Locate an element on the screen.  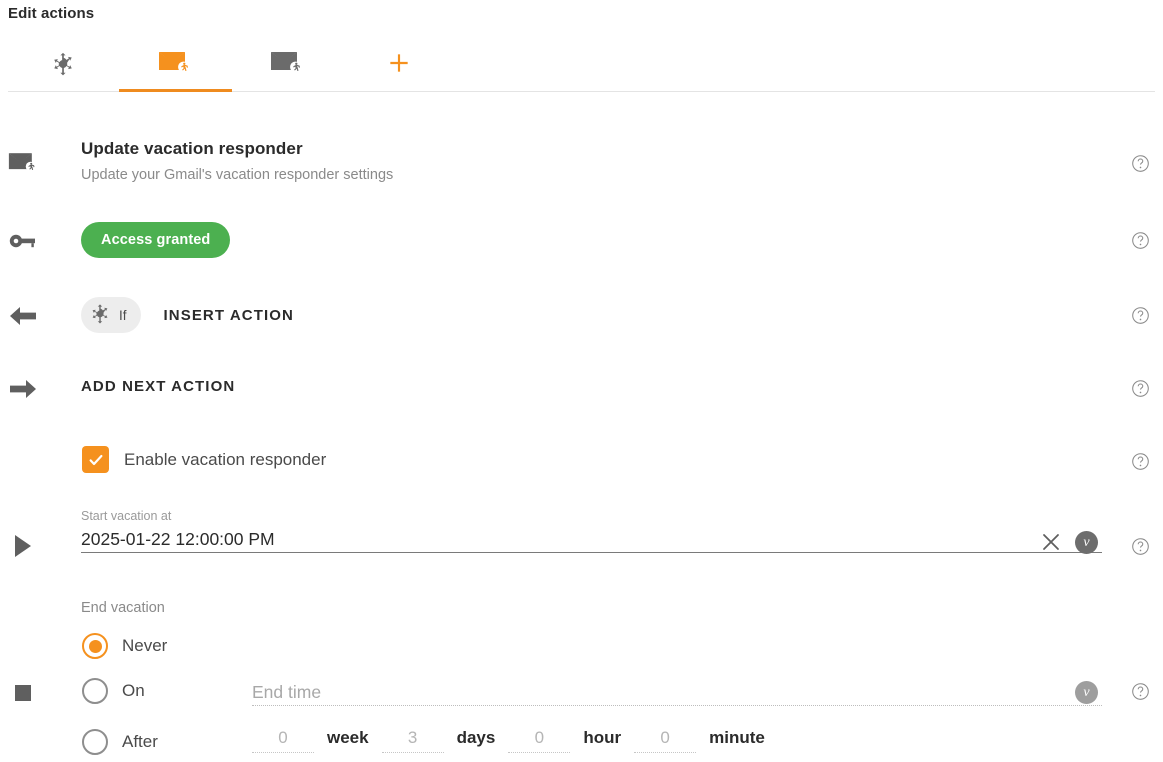
duration-minute: 0 minute is located at coordinates (706, 740).